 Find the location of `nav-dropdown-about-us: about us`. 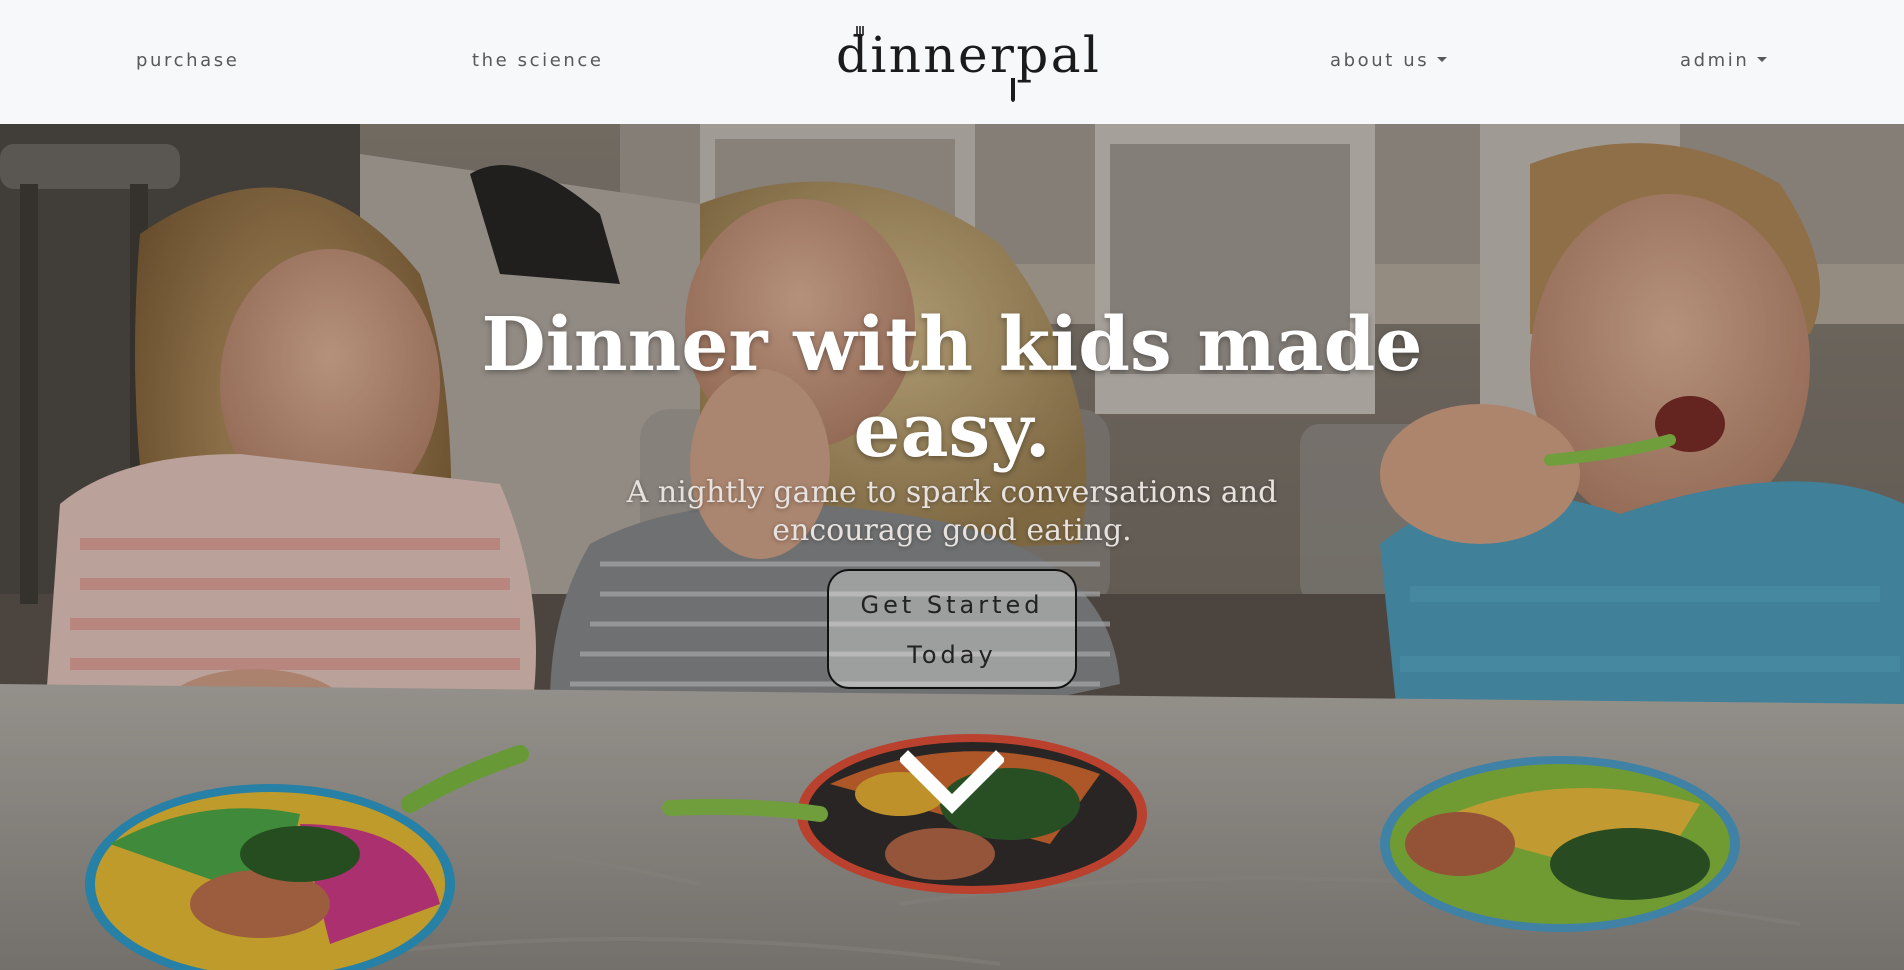

nav-dropdown-about-us: about us is located at coordinates (1389, 60).